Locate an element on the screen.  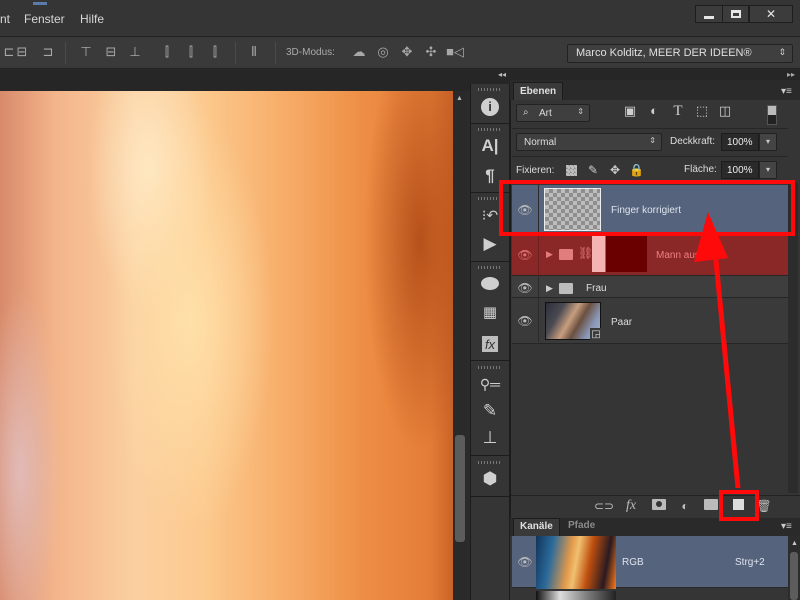
type-filter-icon: T is located at coordinates (678, 111).